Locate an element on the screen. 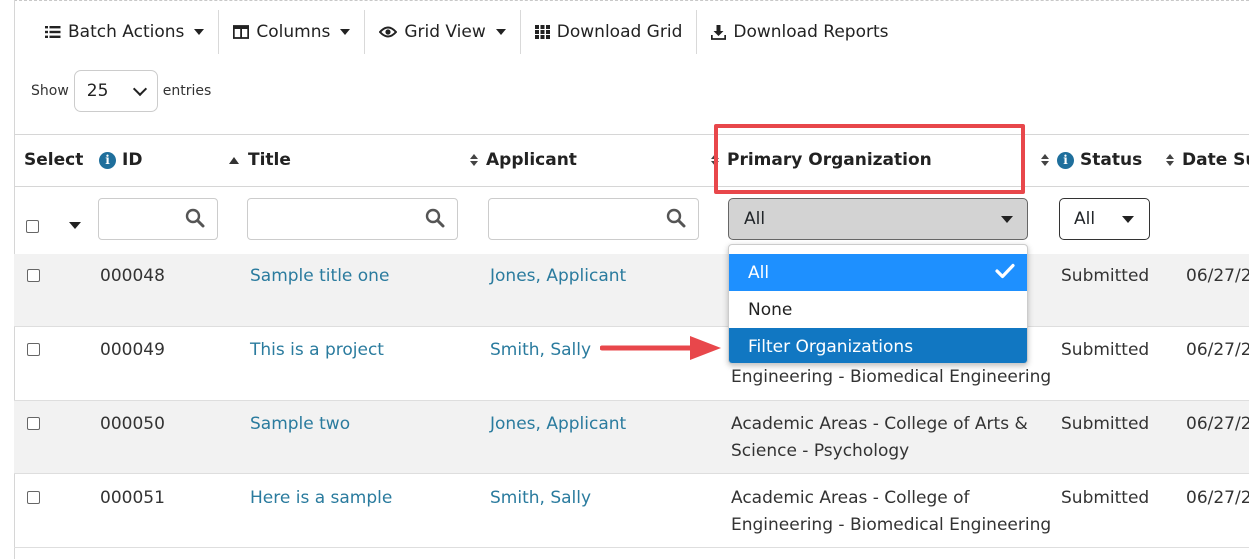  page-length-select: 25 is located at coordinates (115, 91).